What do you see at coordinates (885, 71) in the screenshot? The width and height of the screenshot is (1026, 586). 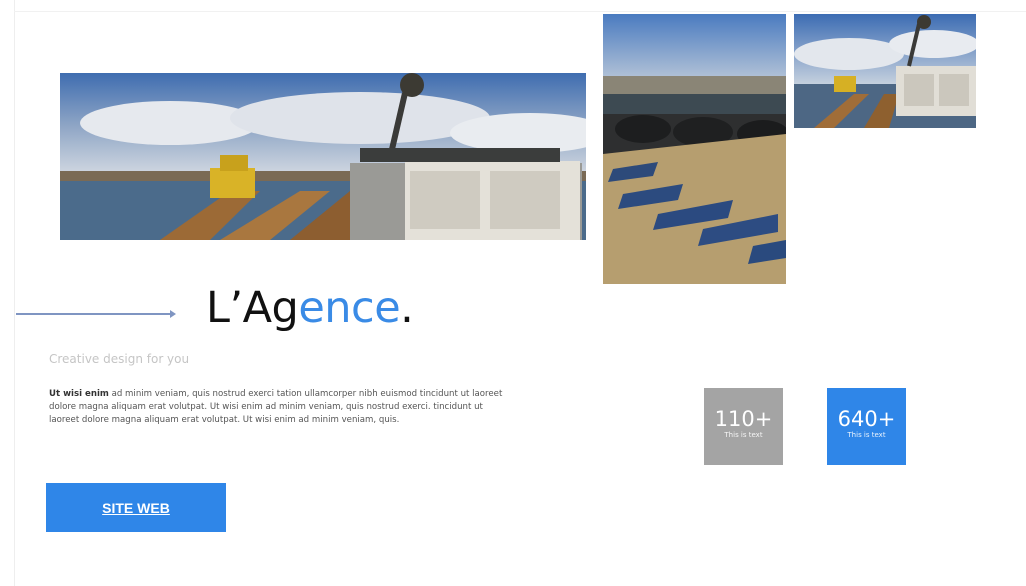 I see `worksite-photo-small` at bounding box center [885, 71].